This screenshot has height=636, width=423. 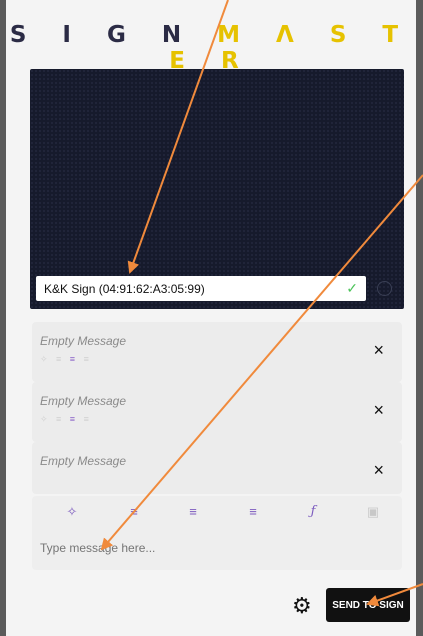 What do you see at coordinates (384, 288) in the screenshot?
I see `loading-spinner-icon` at bounding box center [384, 288].